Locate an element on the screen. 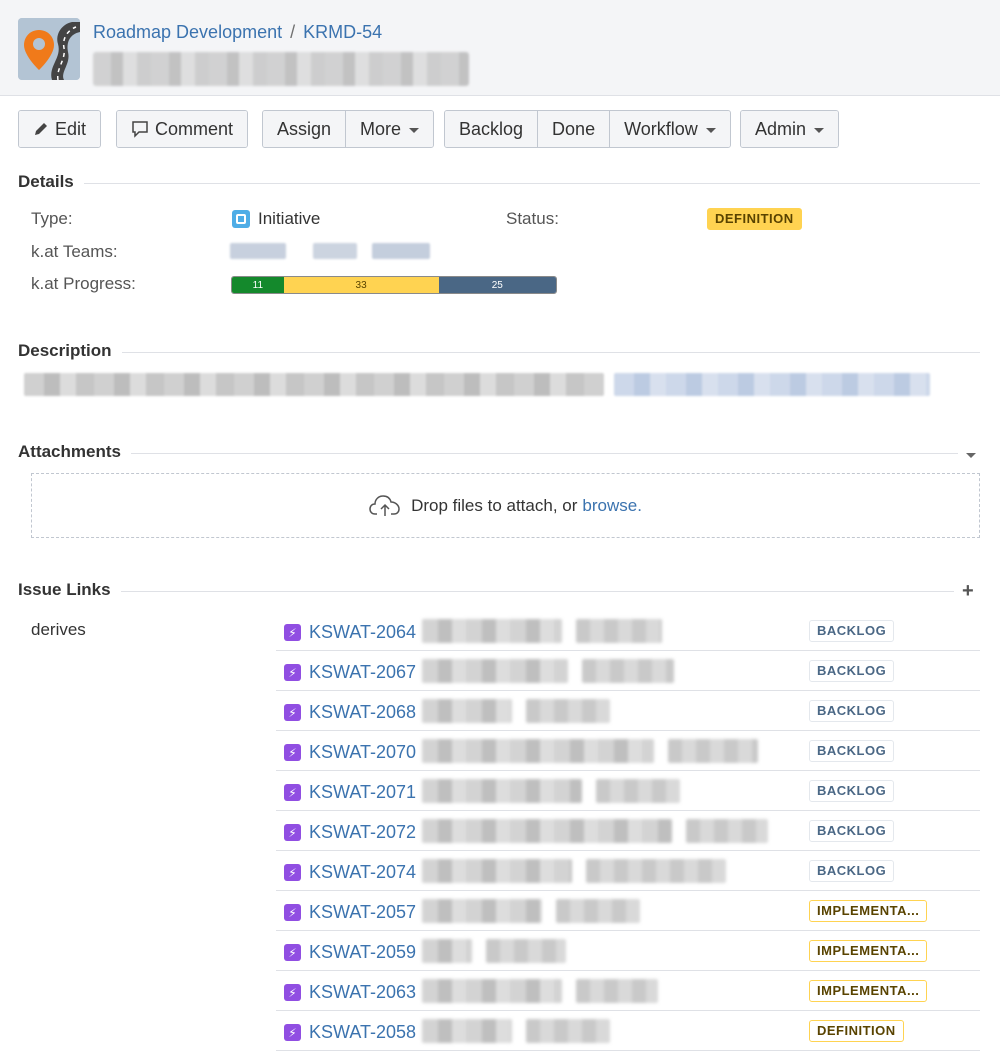 The width and height of the screenshot is (1000, 1061). admin-button: Admin is located at coordinates (790, 129).